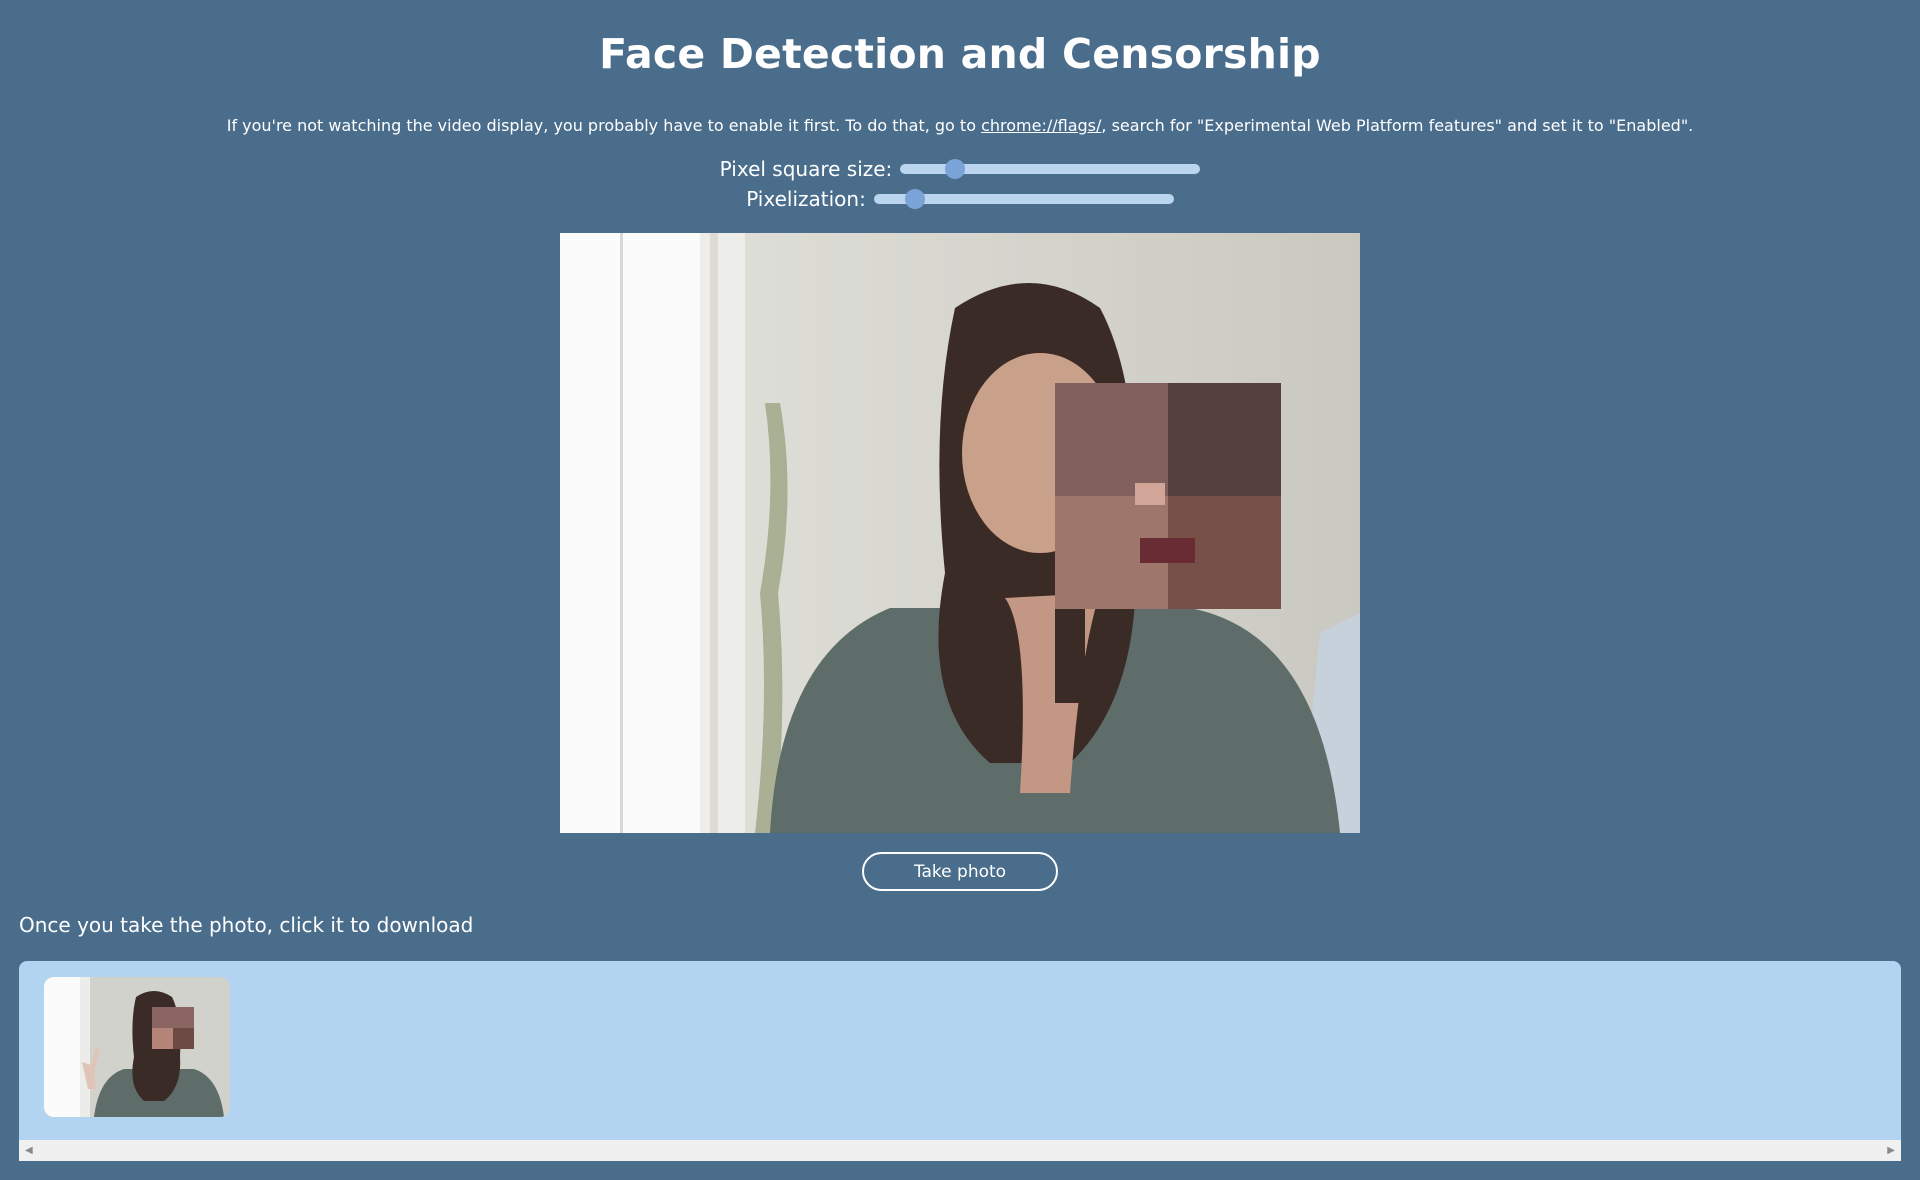 The height and width of the screenshot is (1180, 1920). Describe the element at coordinates (914, 199) in the screenshot. I see `pixelization-slider-thumb` at that location.